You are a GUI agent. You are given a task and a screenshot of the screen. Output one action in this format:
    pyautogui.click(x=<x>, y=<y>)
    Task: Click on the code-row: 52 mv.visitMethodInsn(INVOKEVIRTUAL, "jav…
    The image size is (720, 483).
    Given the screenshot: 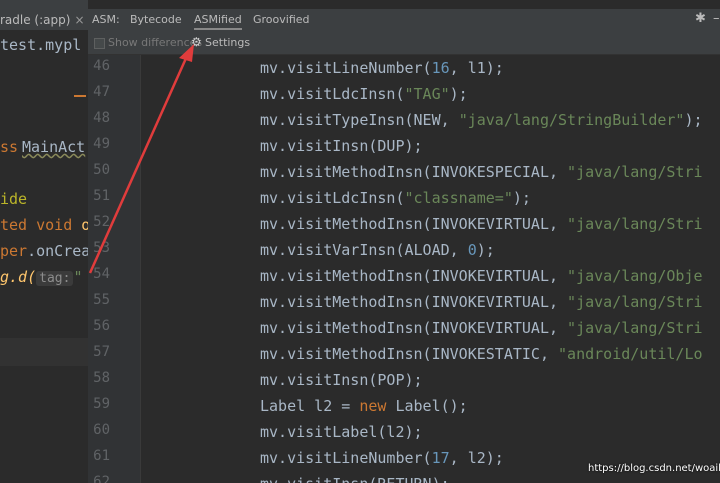 What is the action you would take?
    pyautogui.click(x=404, y=224)
    